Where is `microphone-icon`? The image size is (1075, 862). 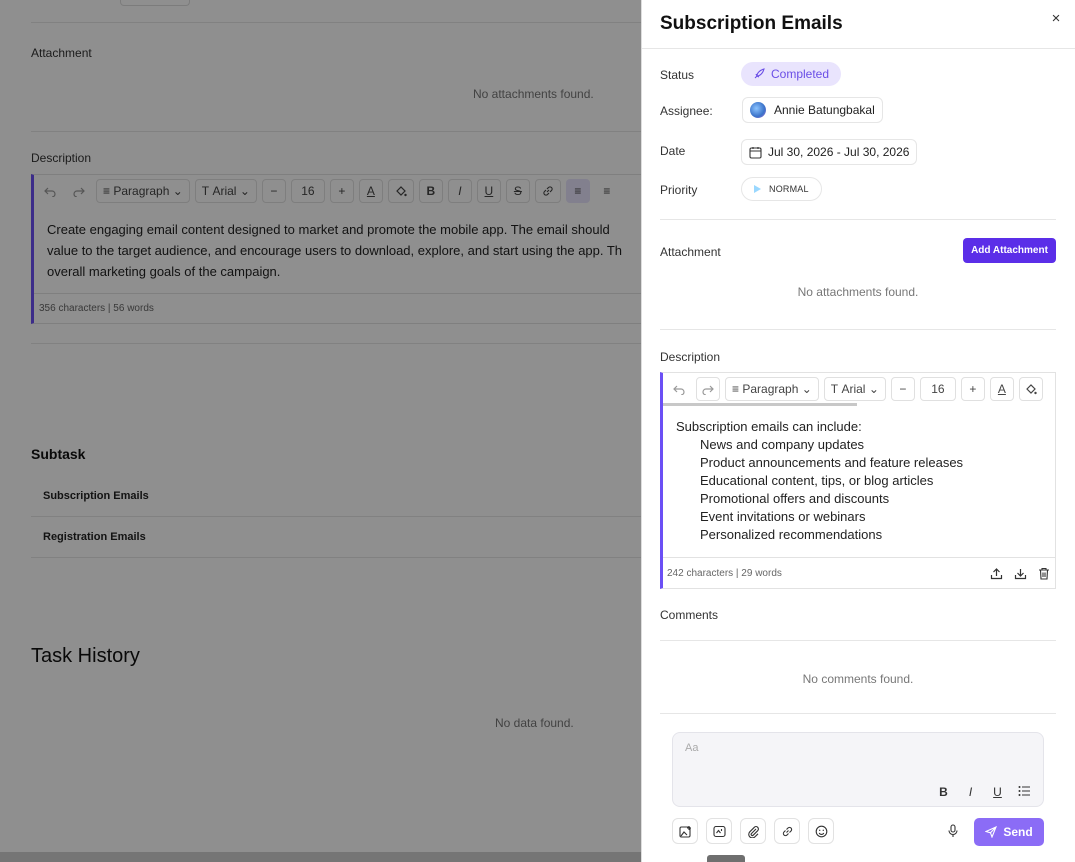
microphone-icon is located at coordinates (953, 831).